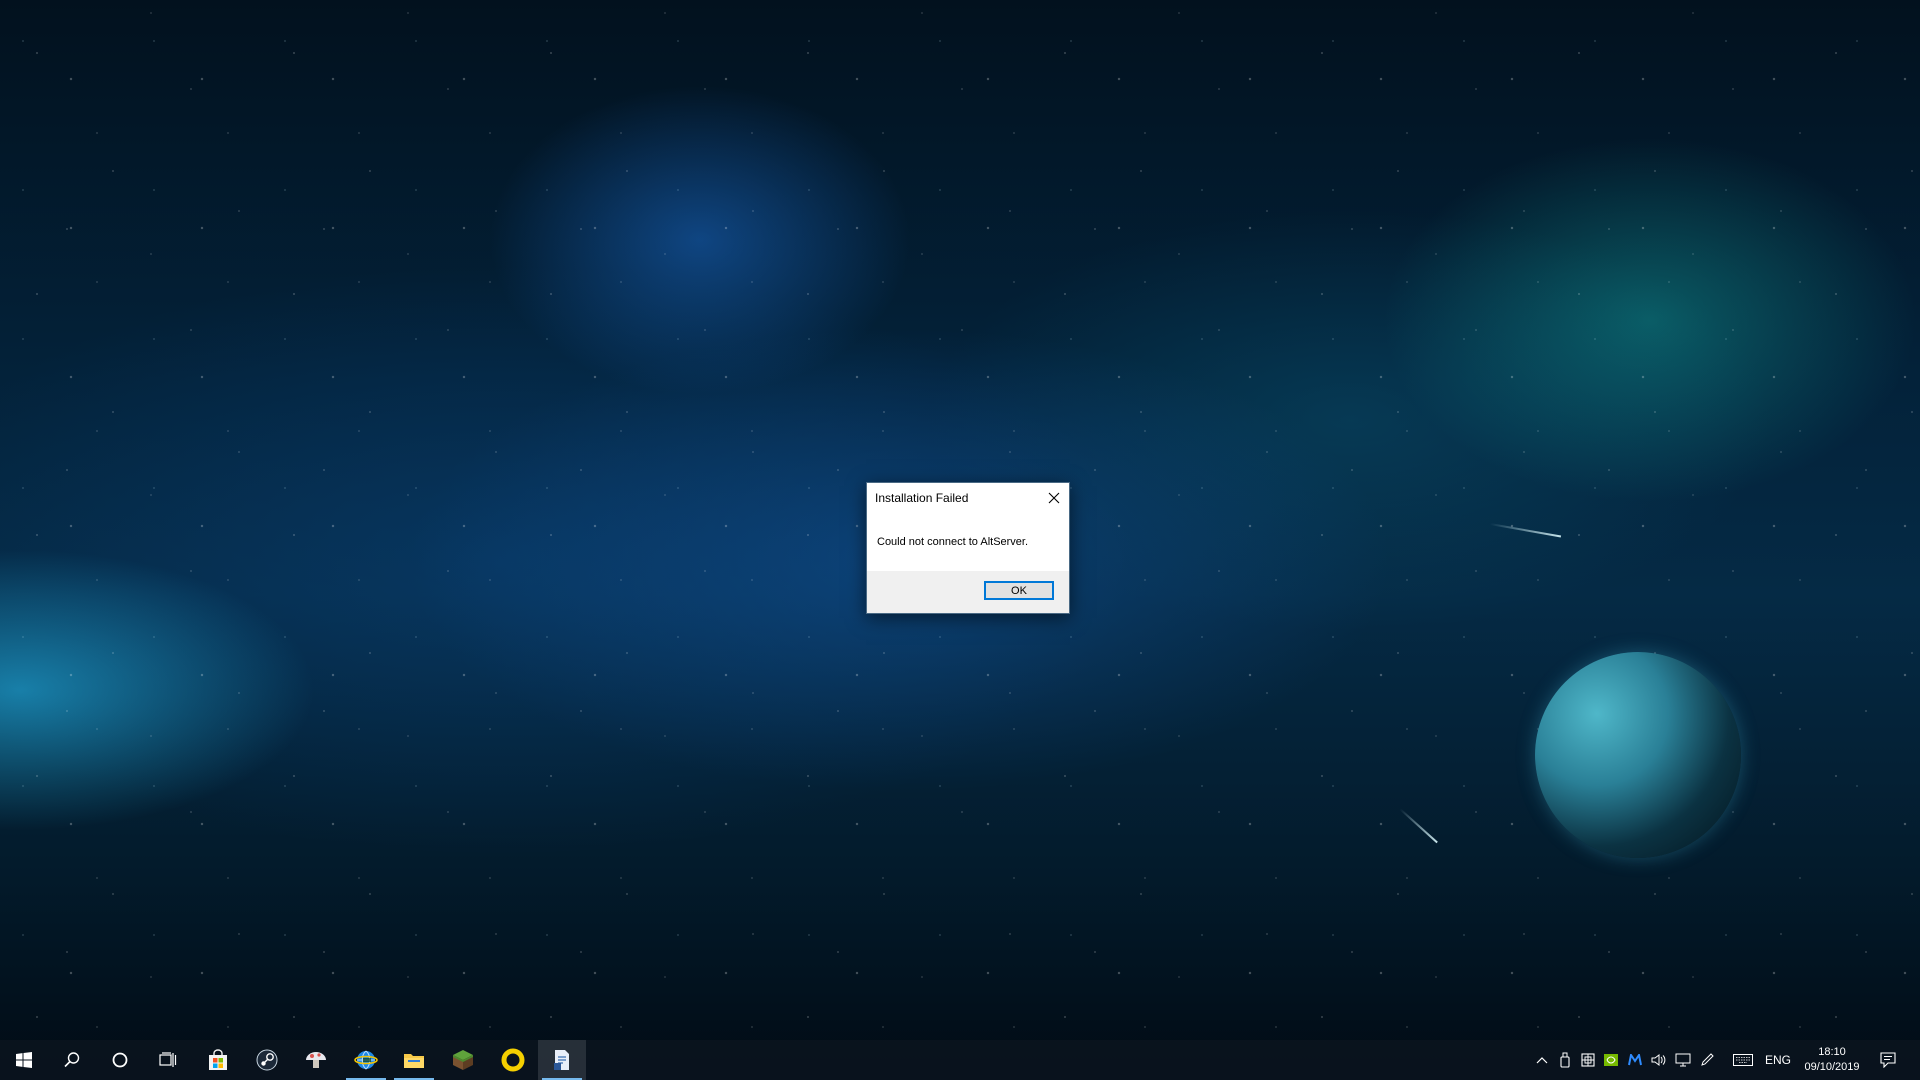 The image size is (1920, 1080). I want to click on taskbar-clock: 18:10 09/10/2019, so click(1832, 1060).